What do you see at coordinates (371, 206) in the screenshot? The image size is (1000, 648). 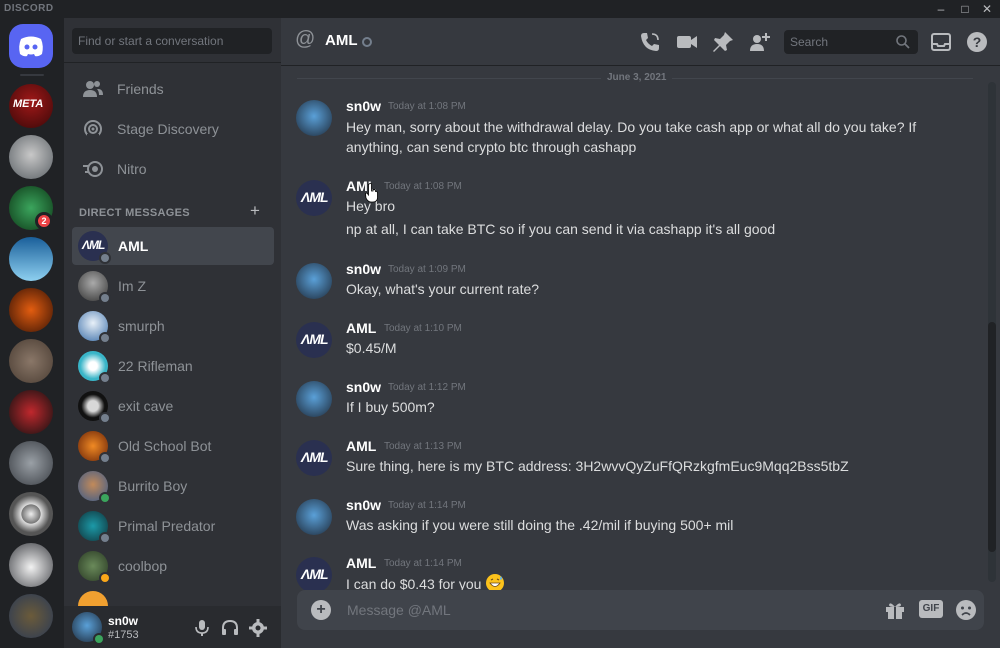 I see `message-text: Hey bro` at bounding box center [371, 206].